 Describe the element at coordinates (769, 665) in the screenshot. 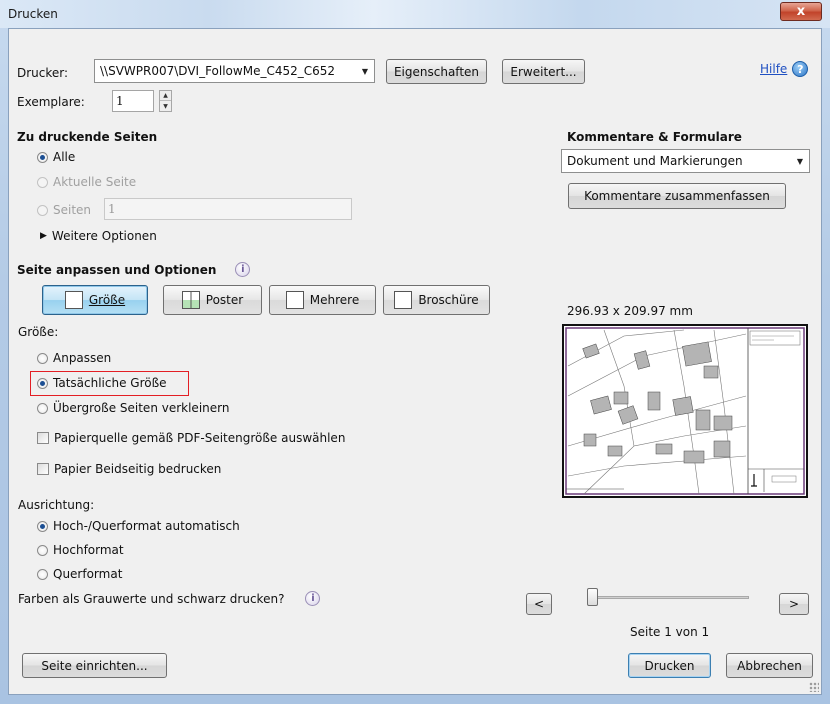

I see `cancel-button: Abbrechen` at that location.